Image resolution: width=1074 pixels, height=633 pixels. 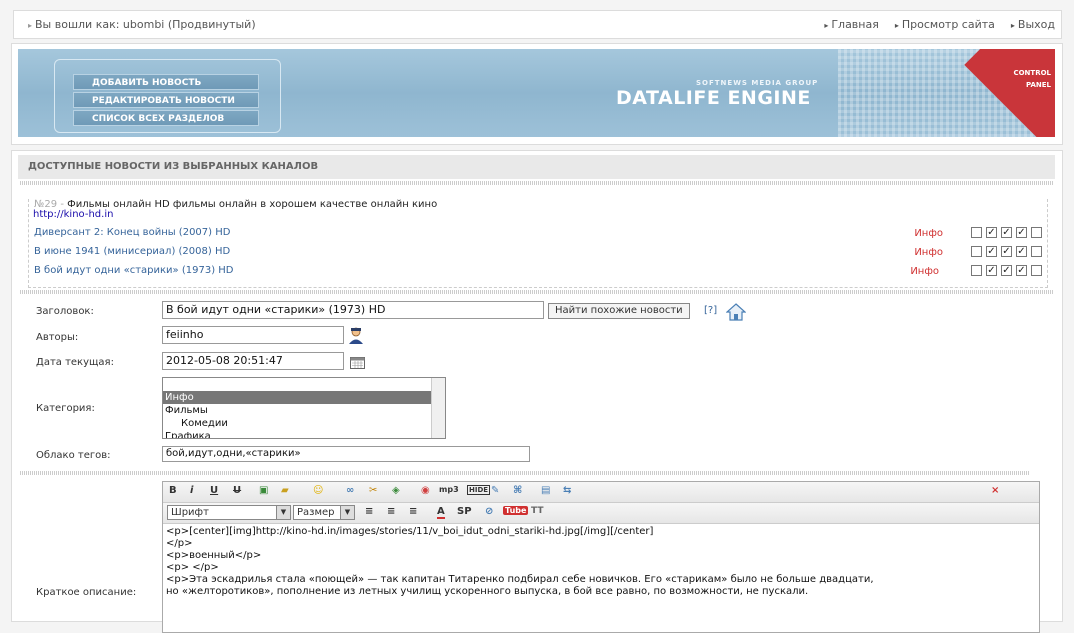 What do you see at coordinates (318, 490) in the screenshot?
I see `smiley-icon: ☺` at bounding box center [318, 490].